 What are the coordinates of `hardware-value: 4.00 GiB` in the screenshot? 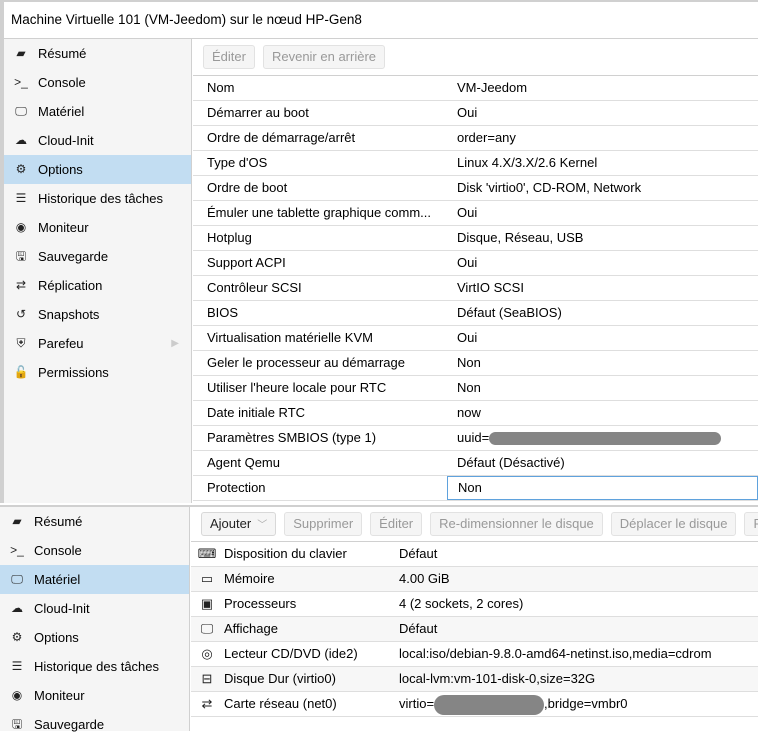 It's located at (578, 579).